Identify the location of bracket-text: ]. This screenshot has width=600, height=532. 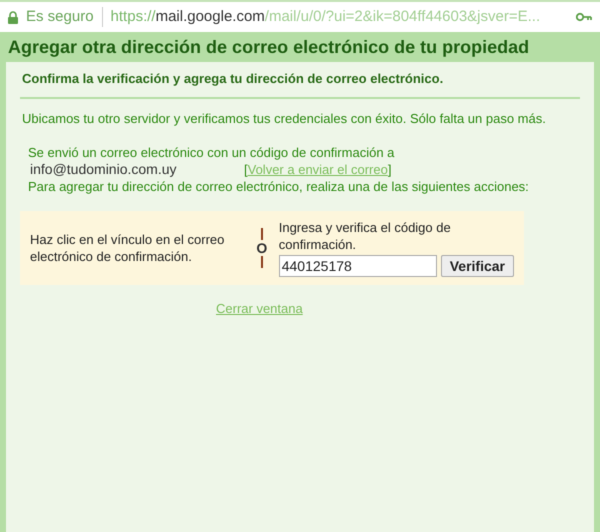
(390, 169).